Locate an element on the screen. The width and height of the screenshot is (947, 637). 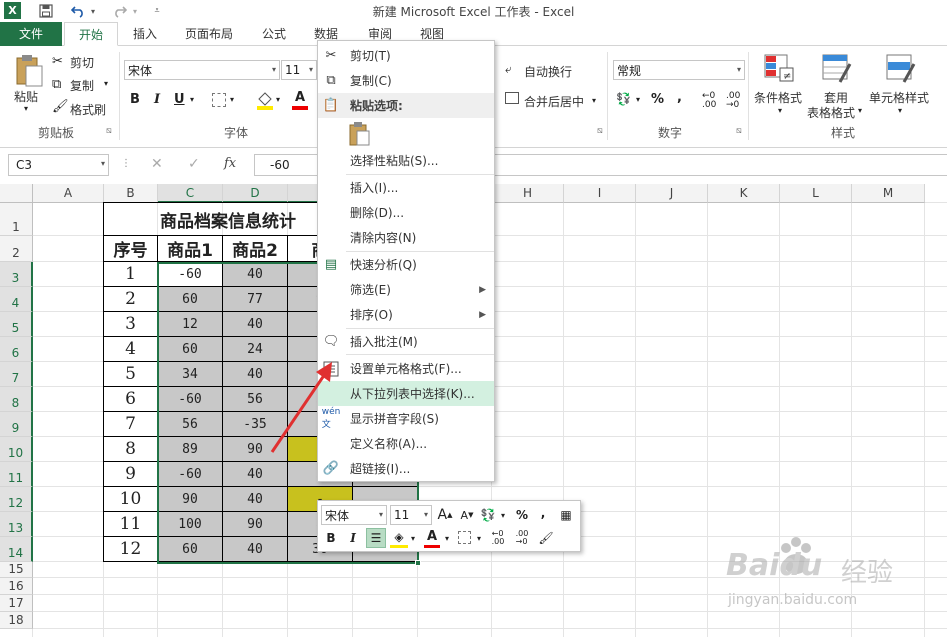
row-number-cell: 6 is located at coordinates (131, 399).